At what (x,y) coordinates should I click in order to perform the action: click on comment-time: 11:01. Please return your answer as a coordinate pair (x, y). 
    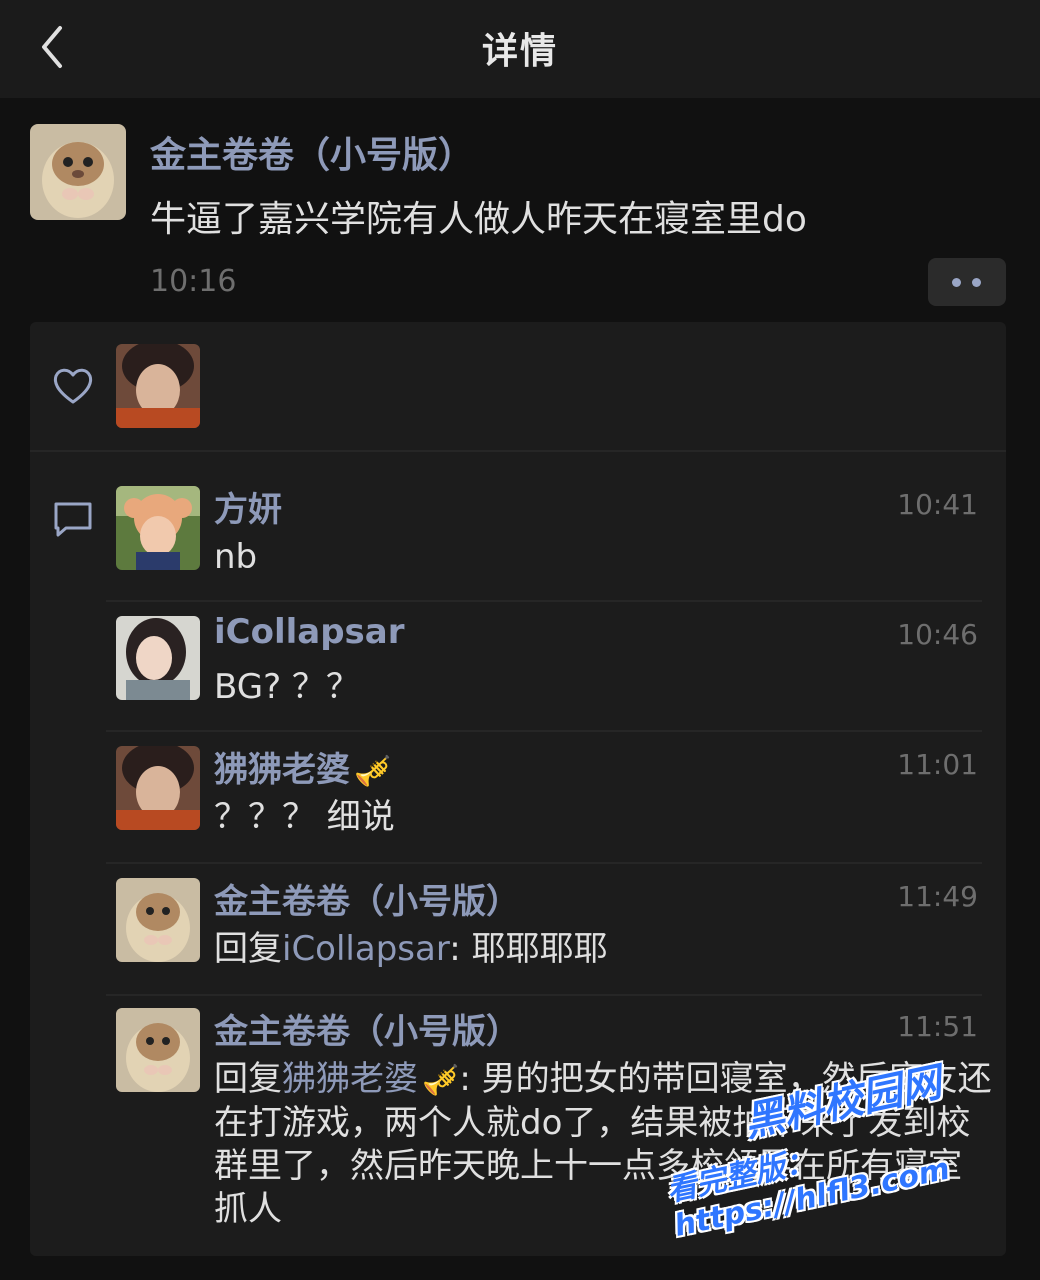
    Looking at the image, I should click on (937, 764).